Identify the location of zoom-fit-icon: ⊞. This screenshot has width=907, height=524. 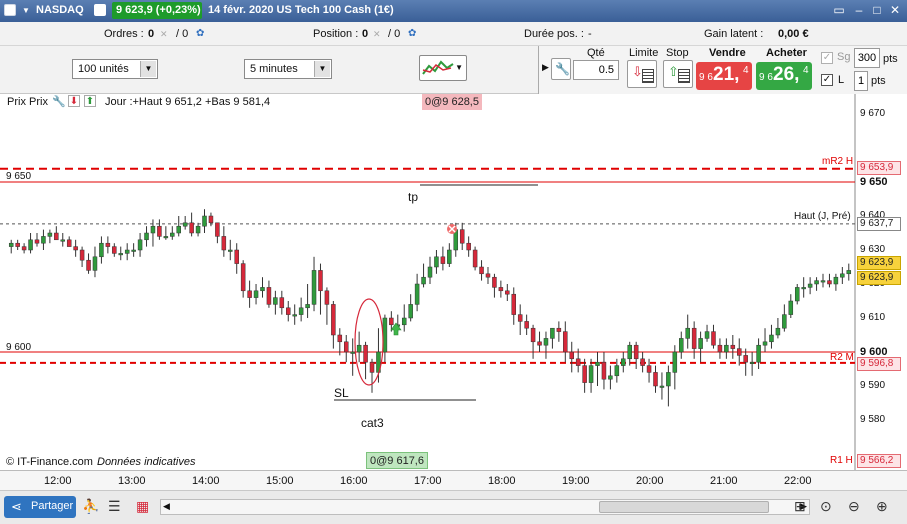
(800, 506).